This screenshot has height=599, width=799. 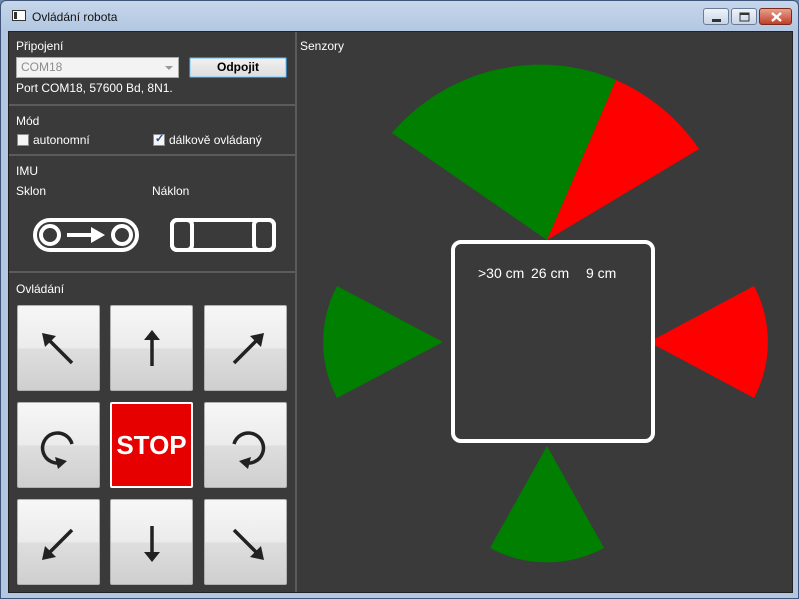 What do you see at coordinates (31, 191) in the screenshot?
I see `pitch-label: Sklon` at bounding box center [31, 191].